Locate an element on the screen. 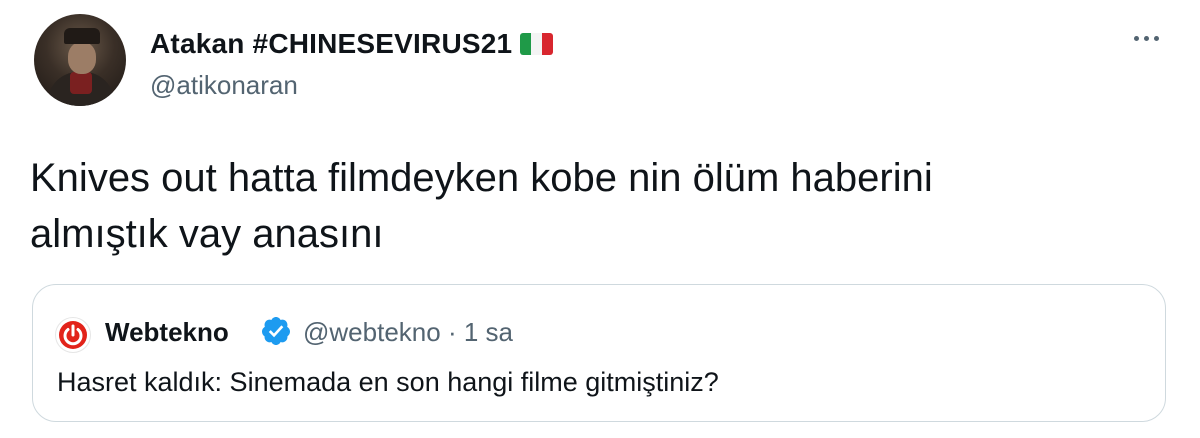  avatar-hat is located at coordinates (82, 36).